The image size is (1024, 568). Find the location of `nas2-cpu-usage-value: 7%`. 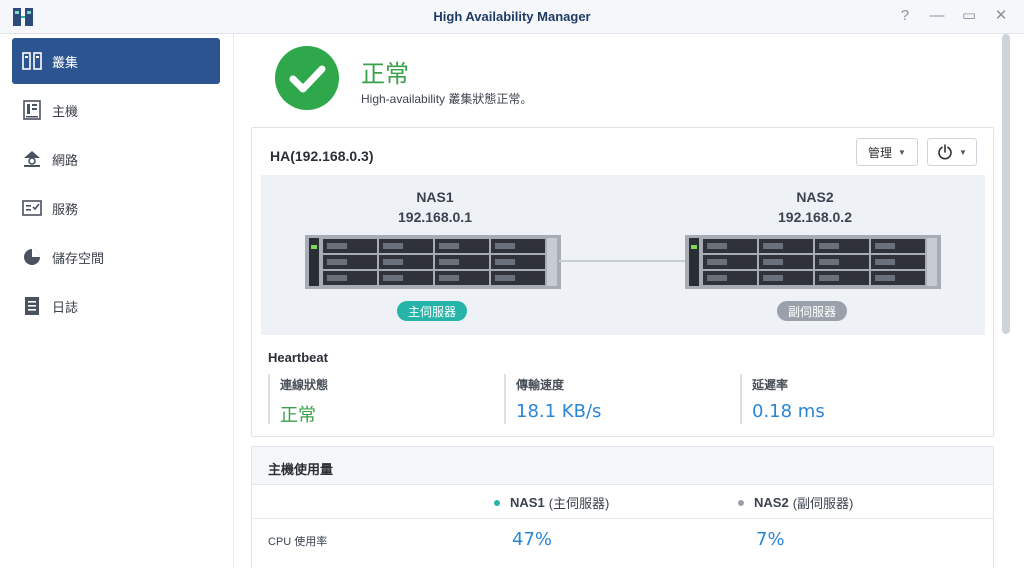

nas2-cpu-usage-value: 7% is located at coordinates (770, 539).